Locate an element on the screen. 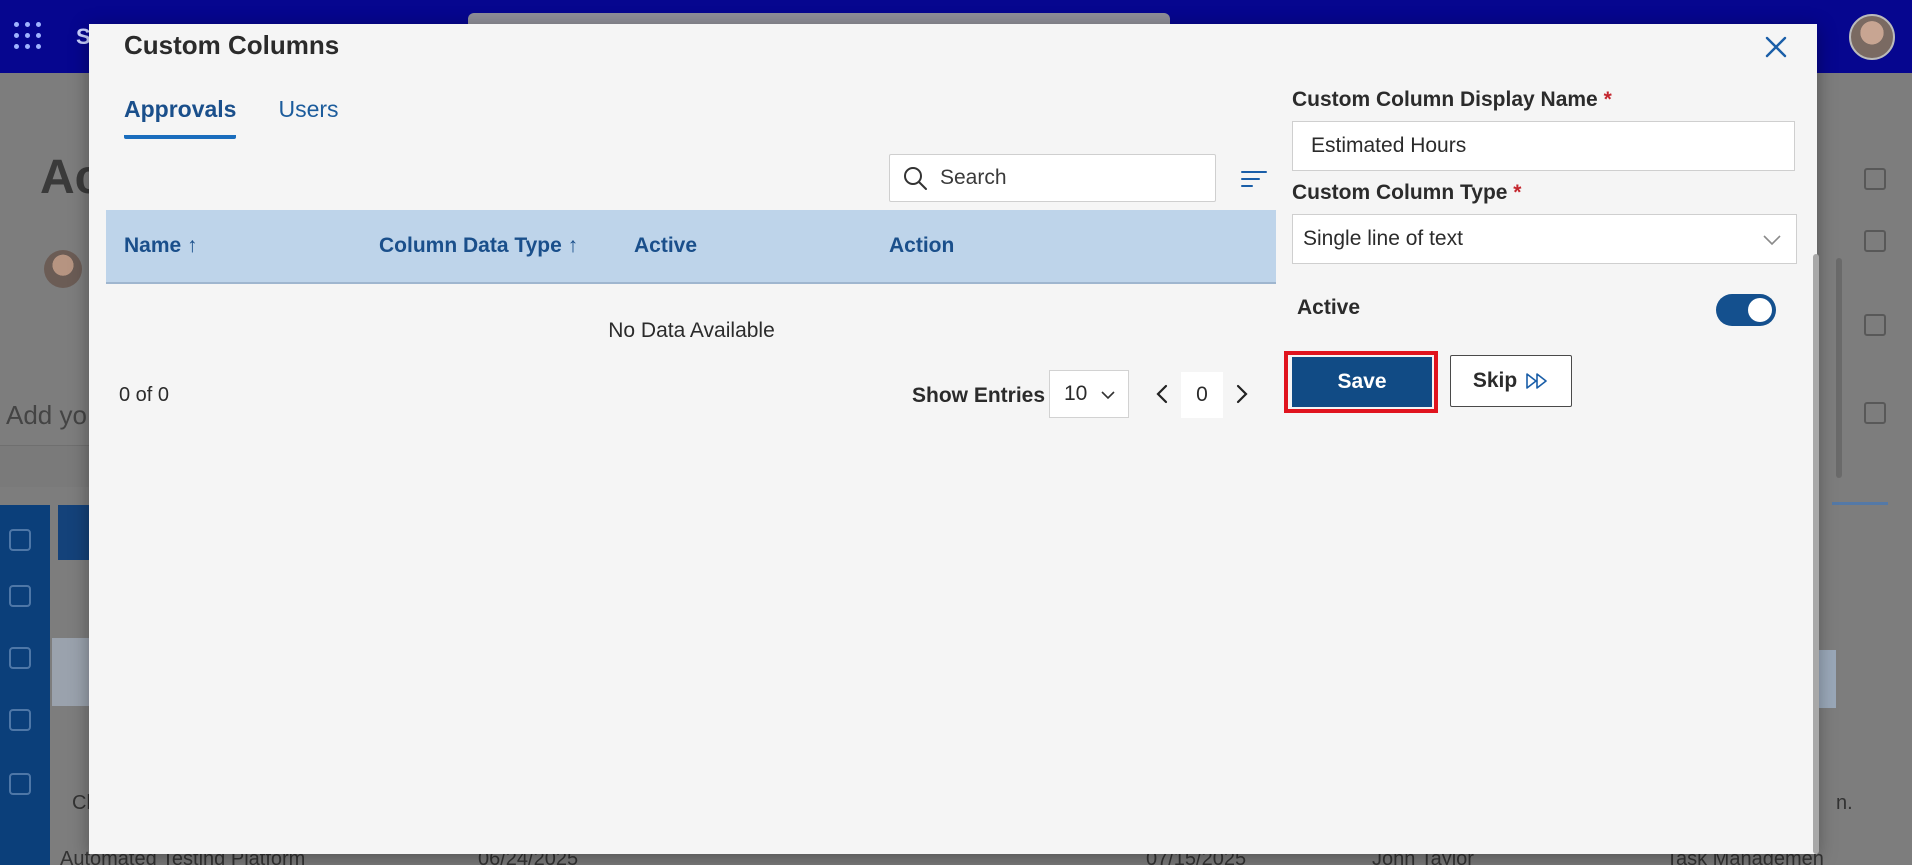 The image size is (1912, 865). entries-per-page-select: 10 is located at coordinates (1089, 394).